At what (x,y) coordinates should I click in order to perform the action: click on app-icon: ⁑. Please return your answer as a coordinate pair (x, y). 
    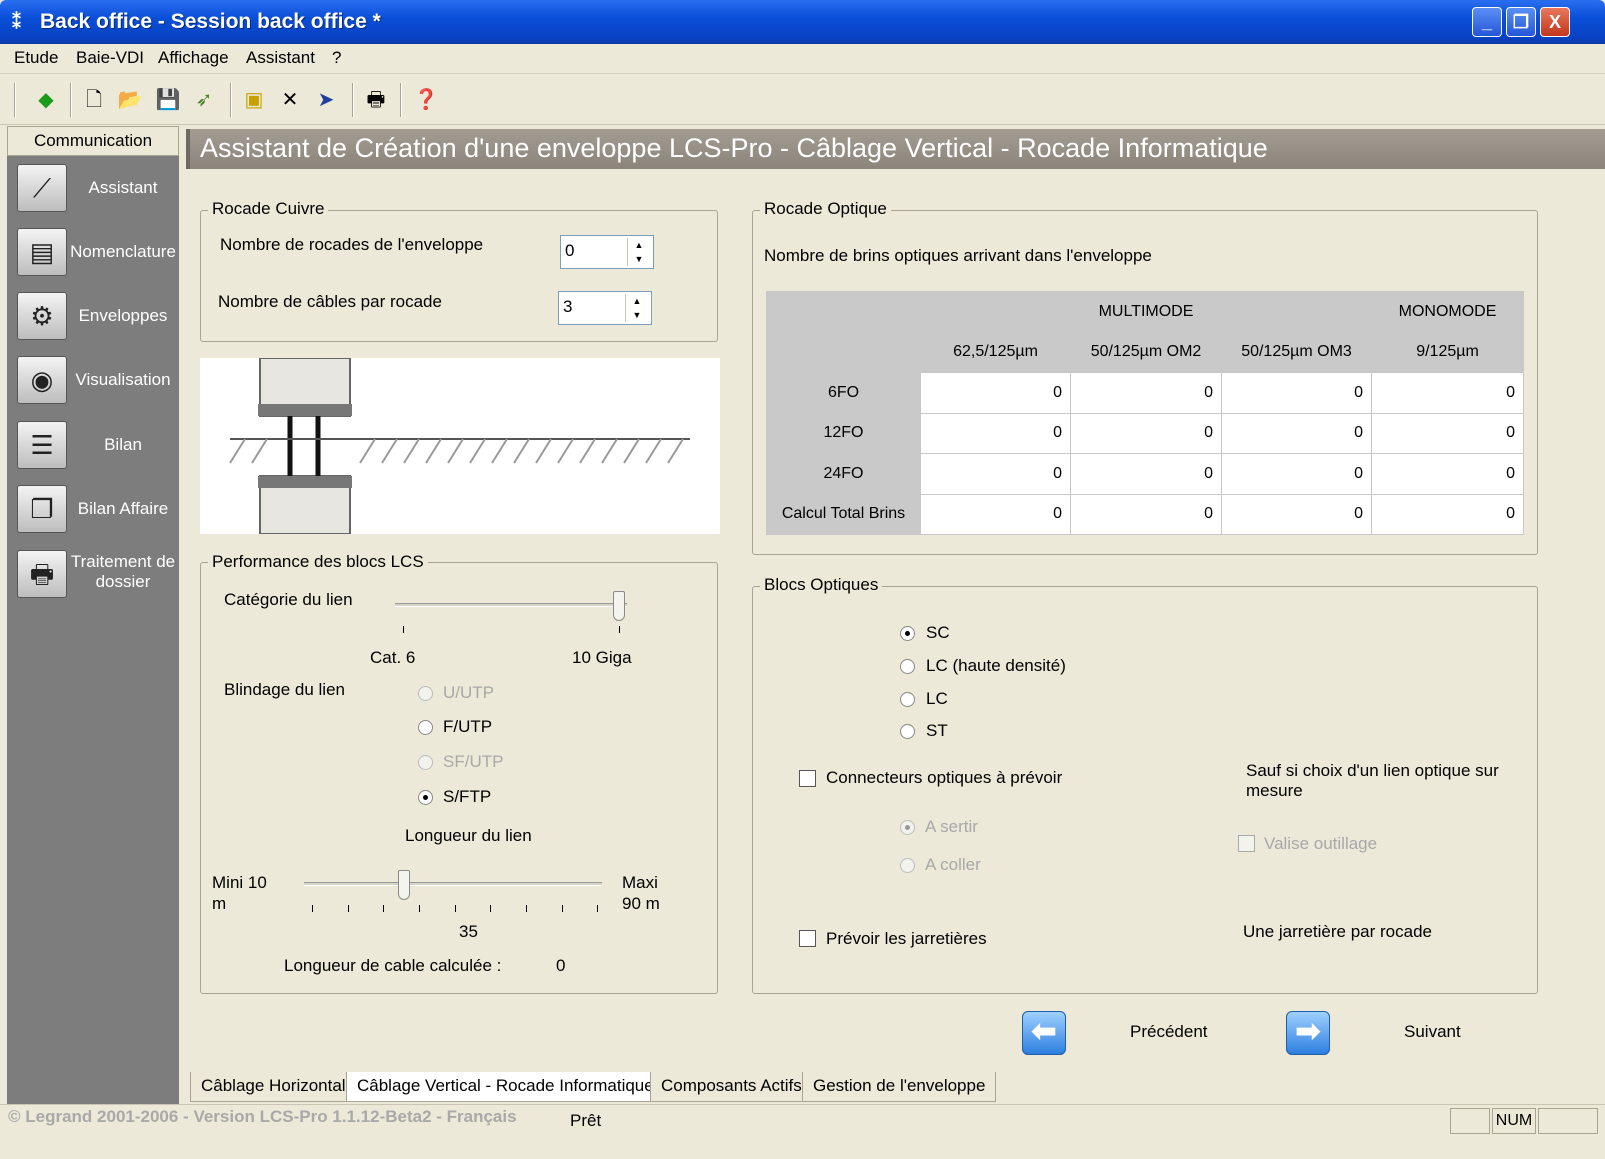
    Looking at the image, I should click on (16, 22).